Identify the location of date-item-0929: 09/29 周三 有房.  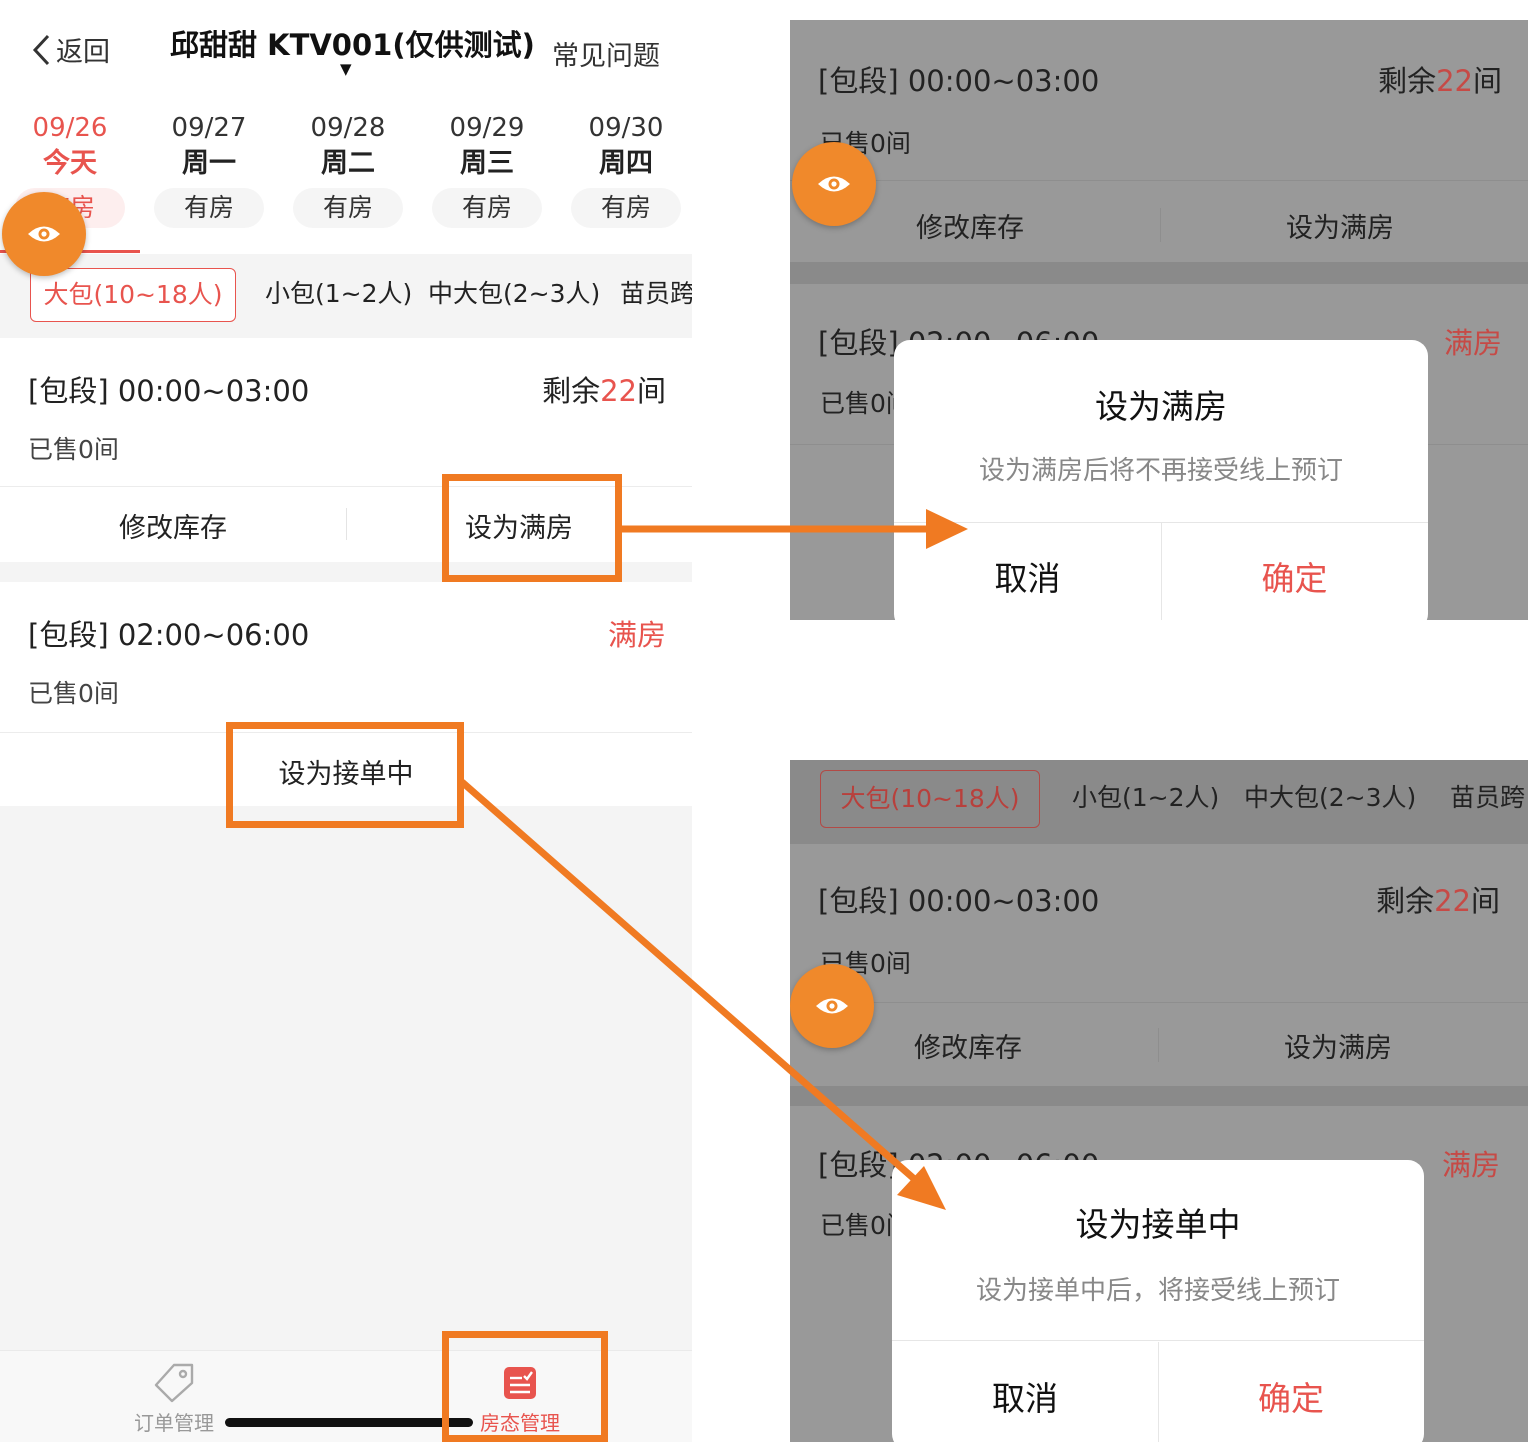
(487, 170).